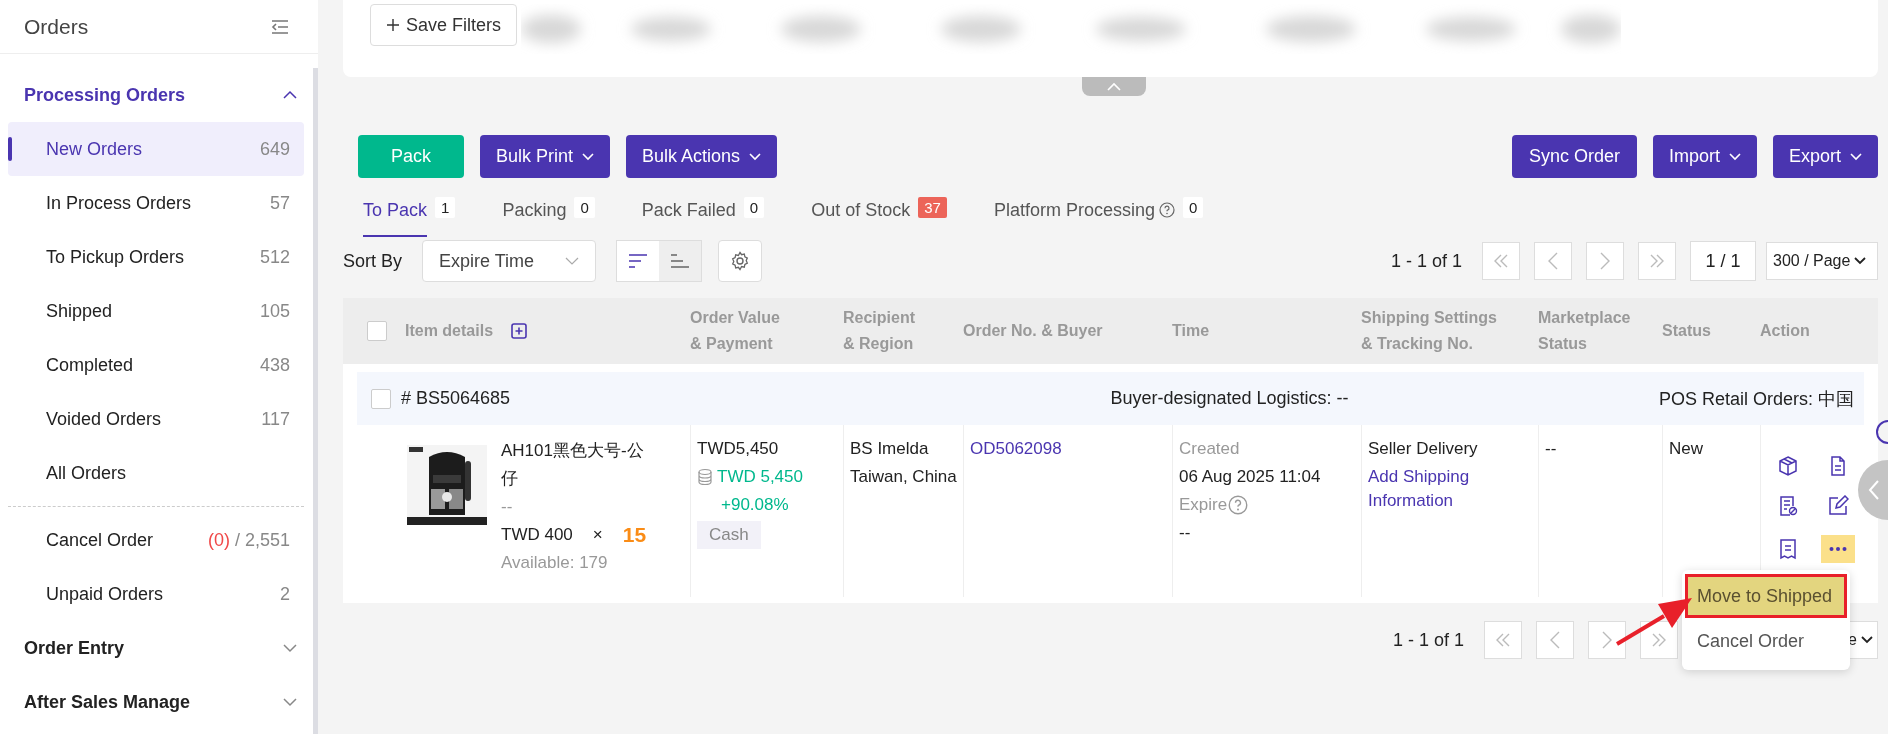 The height and width of the screenshot is (734, 1888). Describe the element at coordinates (1838, 506) in the screenshot. I see `edit-icon` at that location.